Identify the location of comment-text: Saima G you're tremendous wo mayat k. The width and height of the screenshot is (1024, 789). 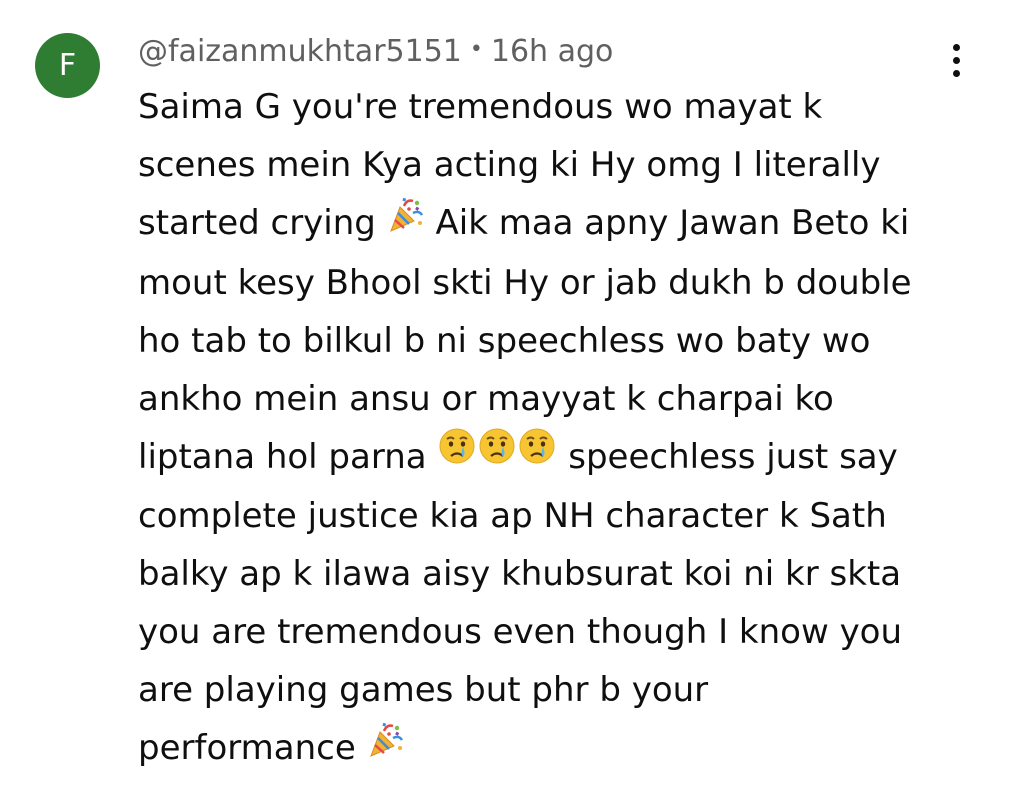
(480, 107).